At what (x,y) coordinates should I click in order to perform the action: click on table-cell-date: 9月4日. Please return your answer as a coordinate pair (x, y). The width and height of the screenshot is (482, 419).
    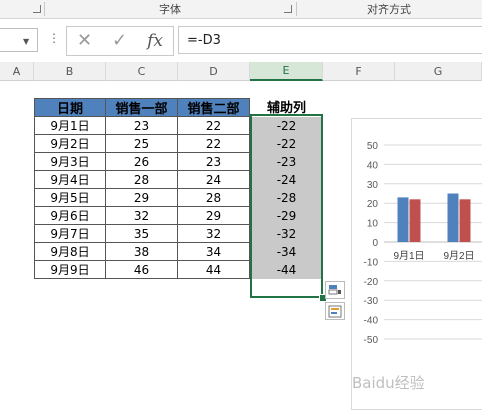
    Looking at the image, I should click on (70, 180).